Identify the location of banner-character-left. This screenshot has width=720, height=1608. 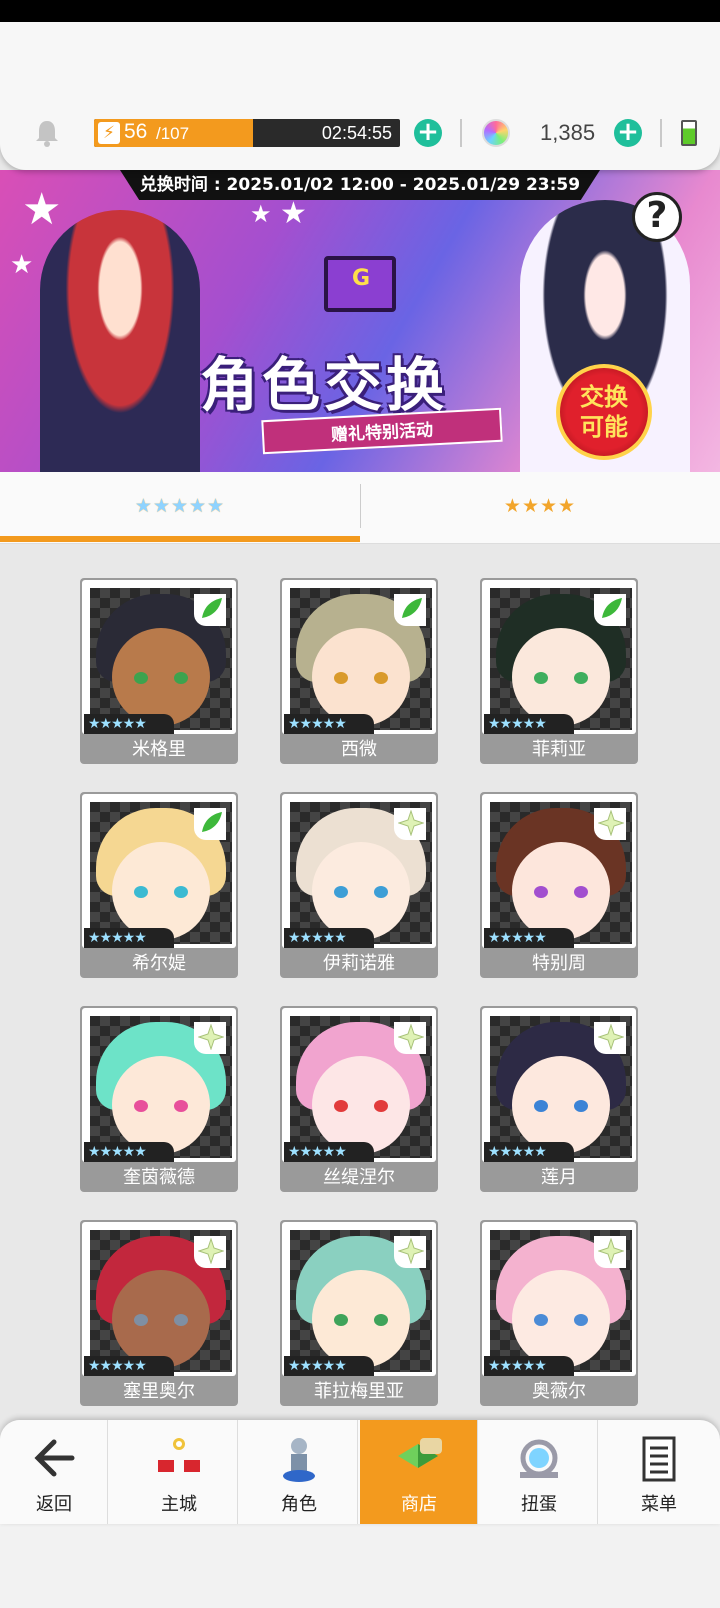
(120, 341).